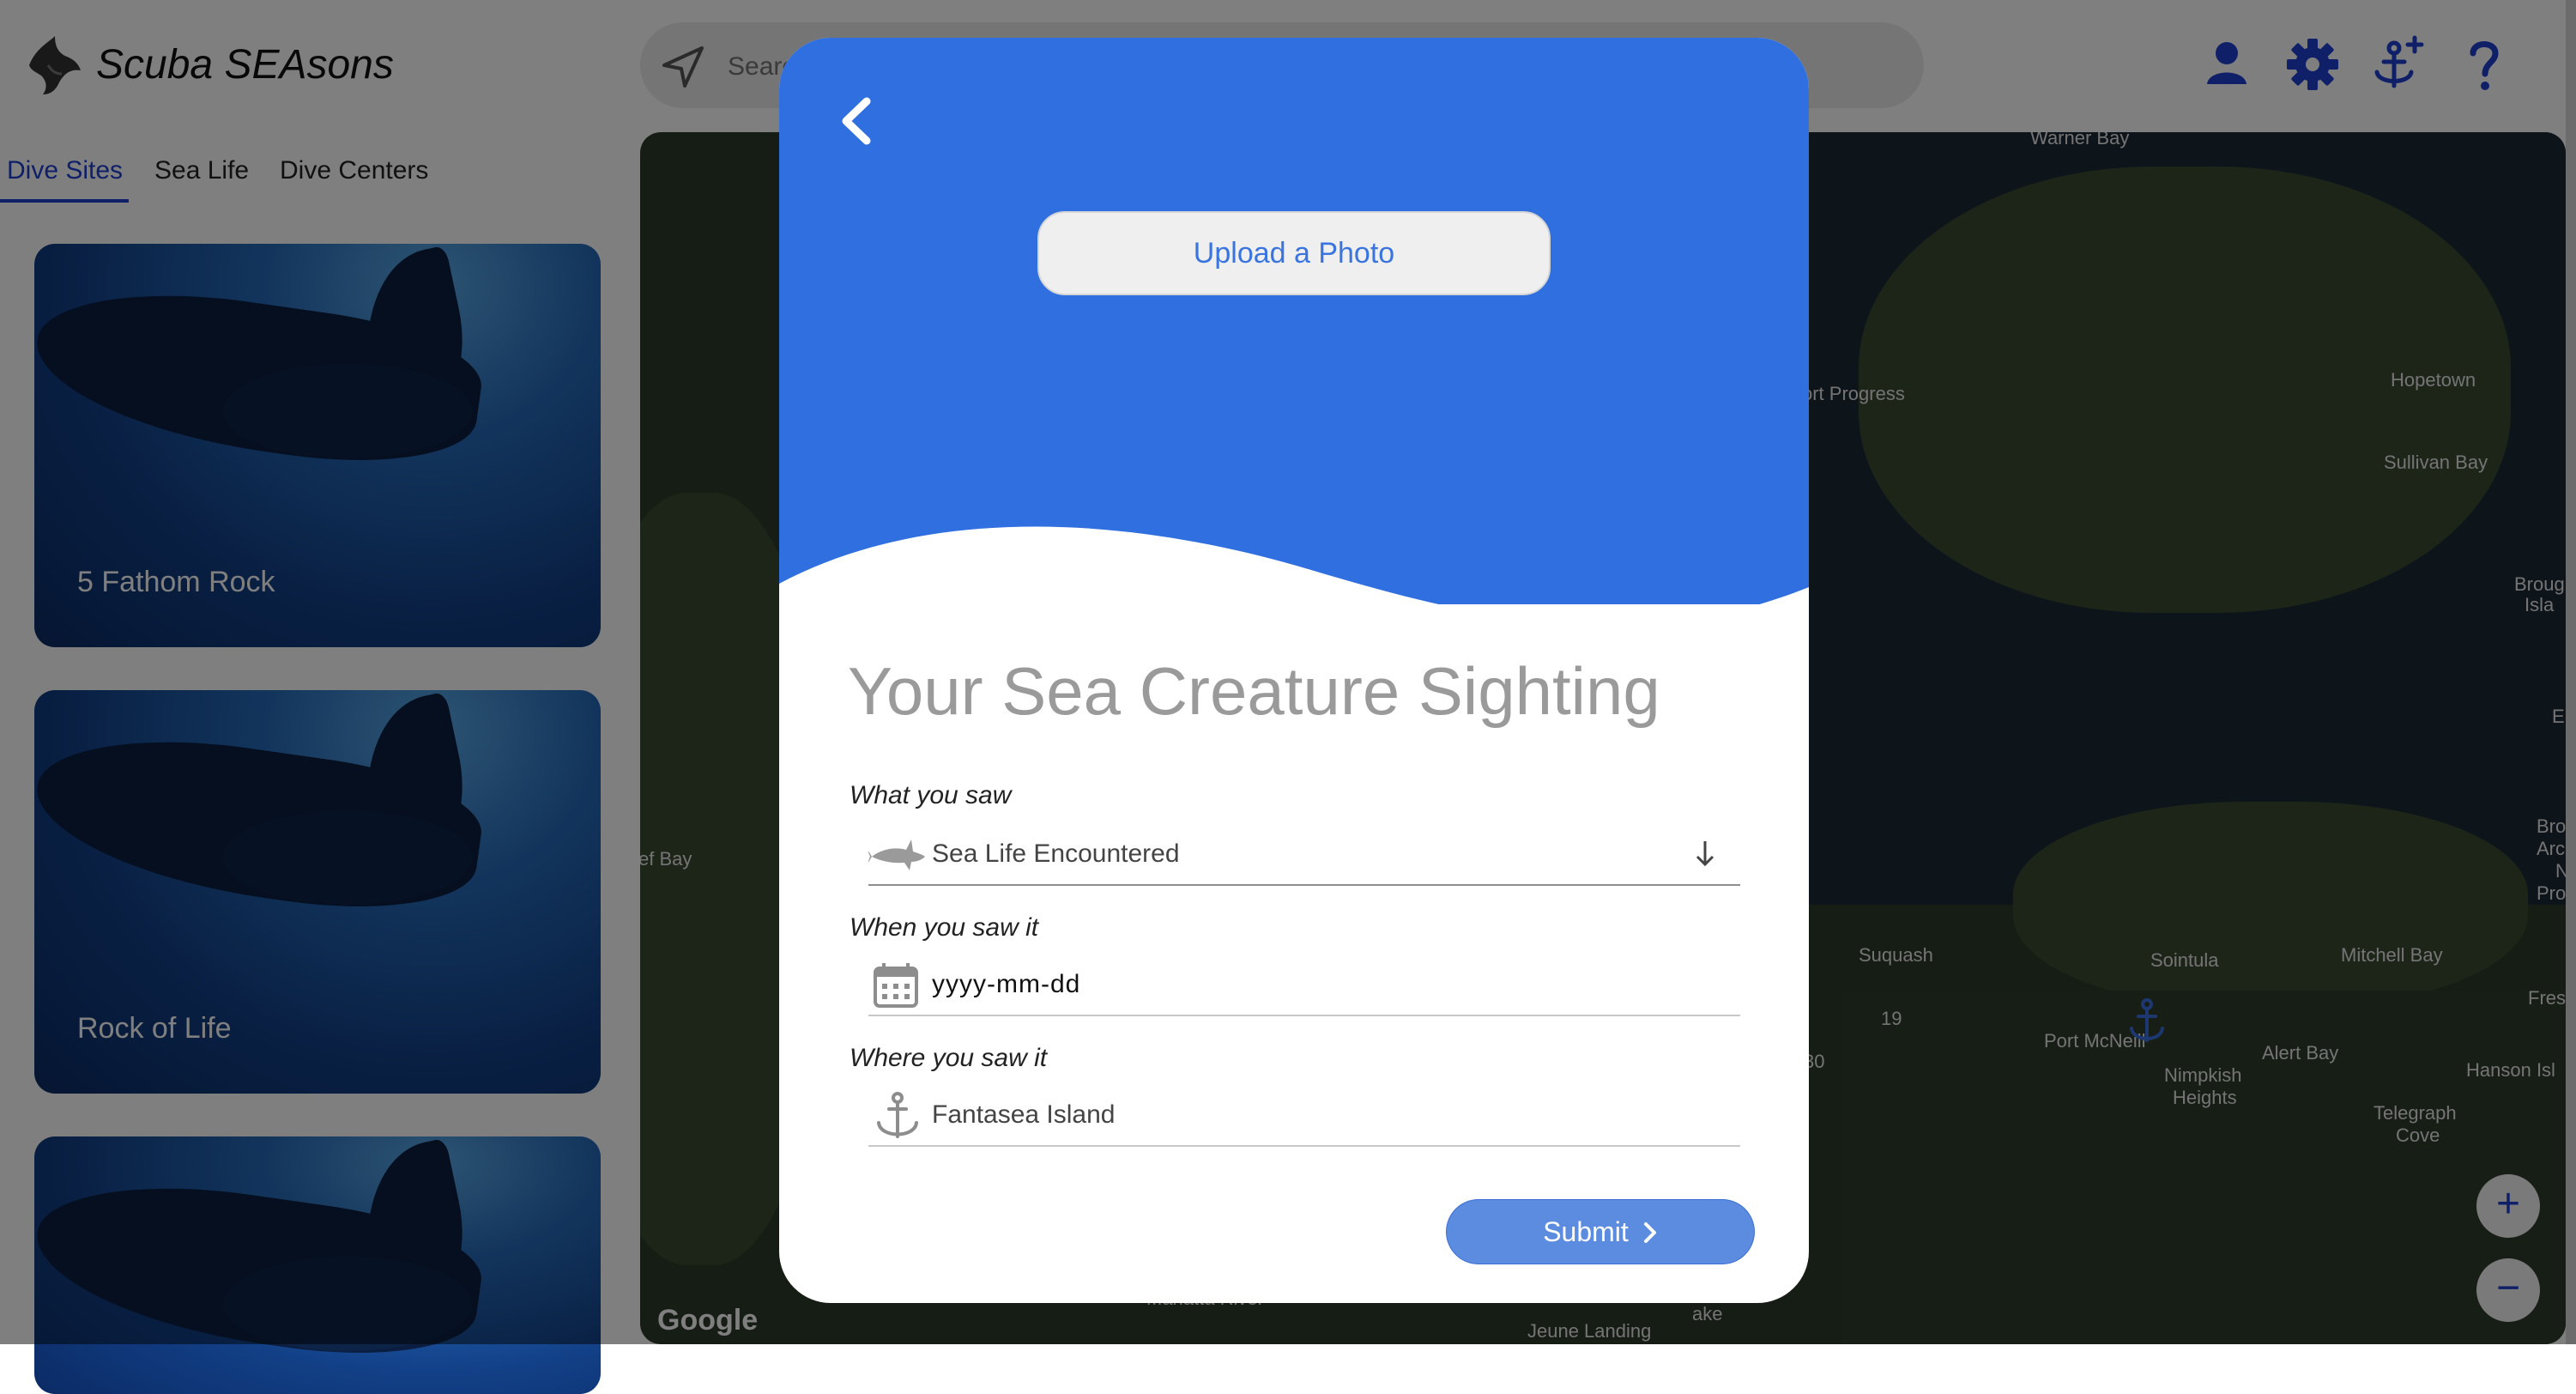  I want to click on what-field-label: What you saw, so click(931, 795).